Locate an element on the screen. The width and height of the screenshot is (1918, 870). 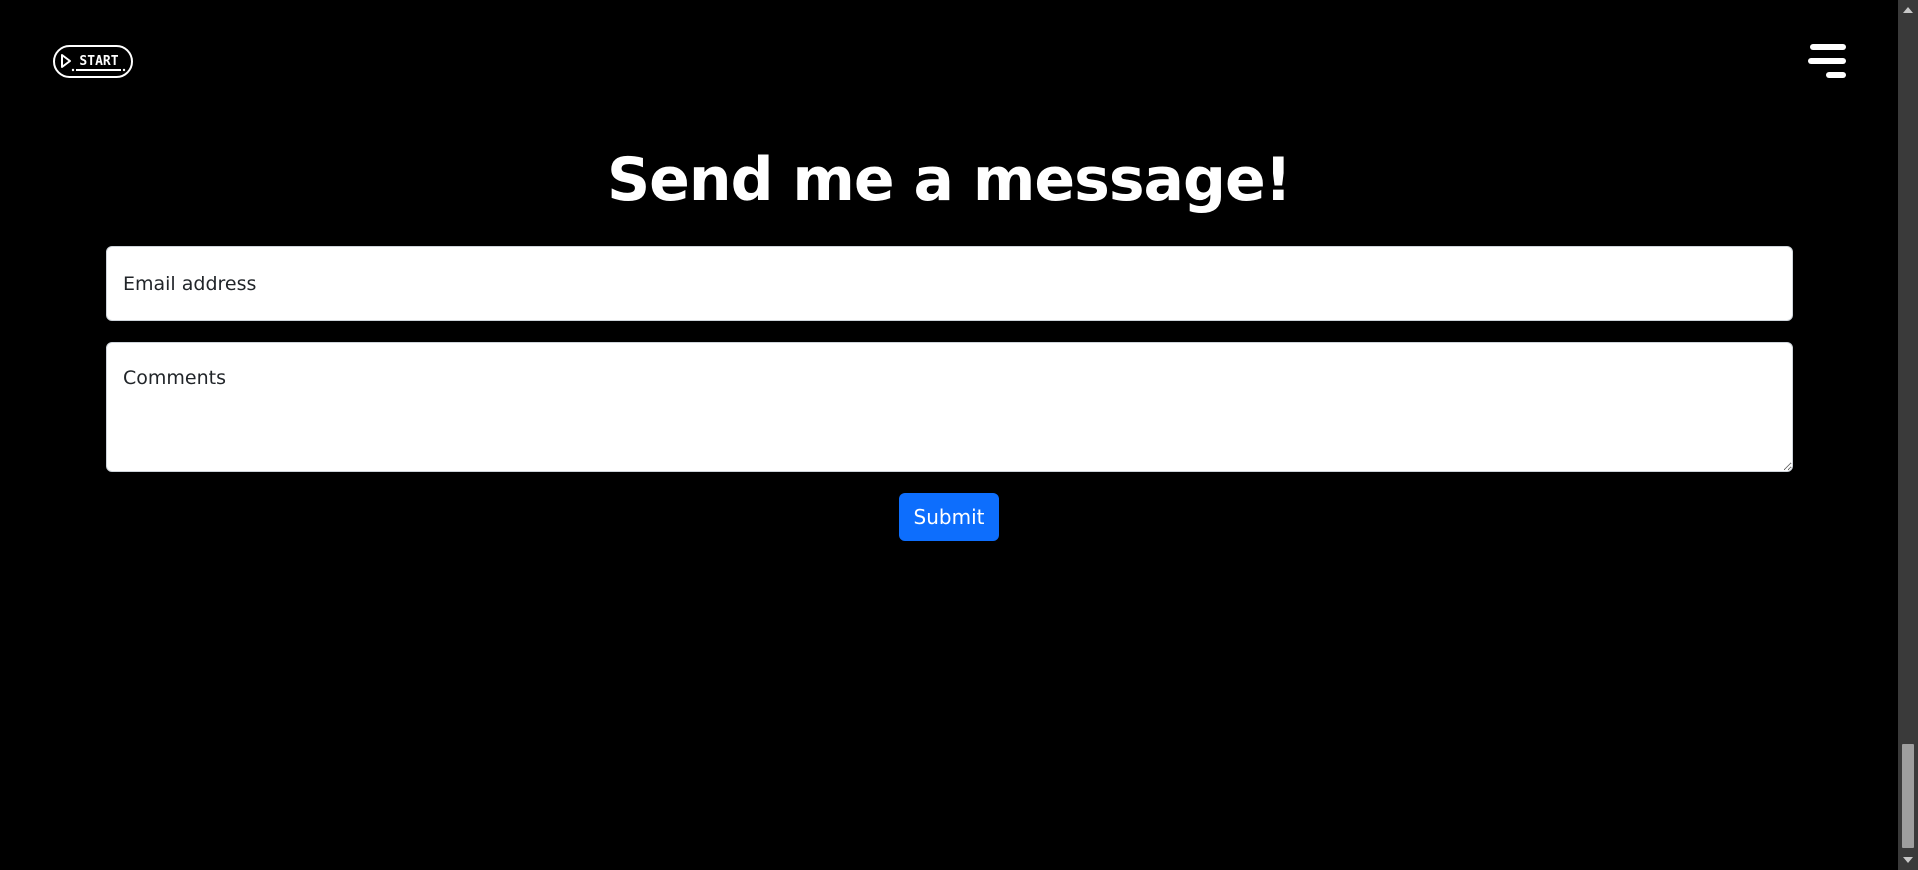
comments-field is located at coordinates (949, 407).